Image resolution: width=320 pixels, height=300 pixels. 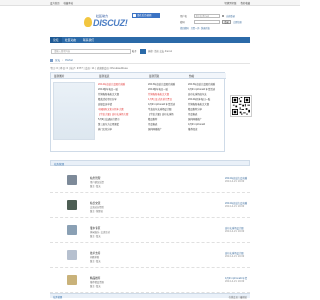 What do you see at coordinates (154, 76) in the screenshot?
I see `tab-latest-replies: 最新回复` at bounding box center [154, 76].